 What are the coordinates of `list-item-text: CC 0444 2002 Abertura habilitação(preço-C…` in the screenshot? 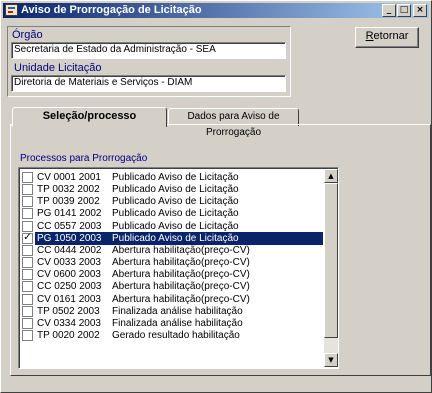 It's located at (143, 250).